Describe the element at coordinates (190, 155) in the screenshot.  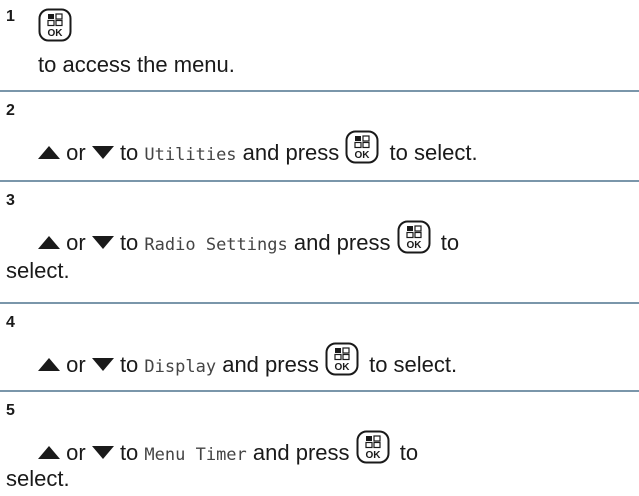
I see `menu-item-name: Utilities` at that location.